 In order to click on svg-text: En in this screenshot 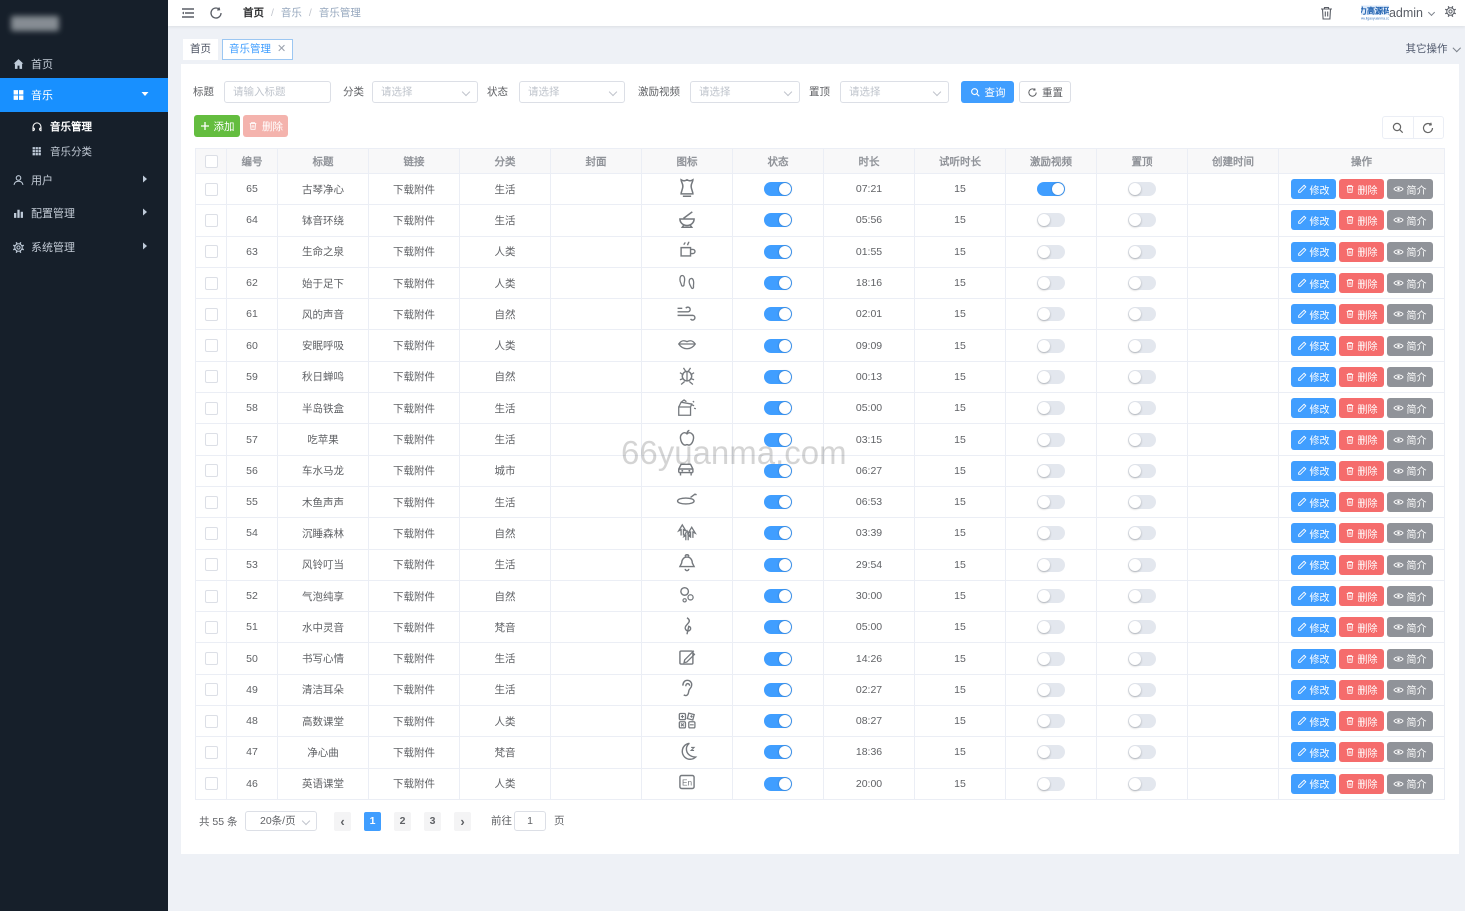, I will do `click(687, 783)`.